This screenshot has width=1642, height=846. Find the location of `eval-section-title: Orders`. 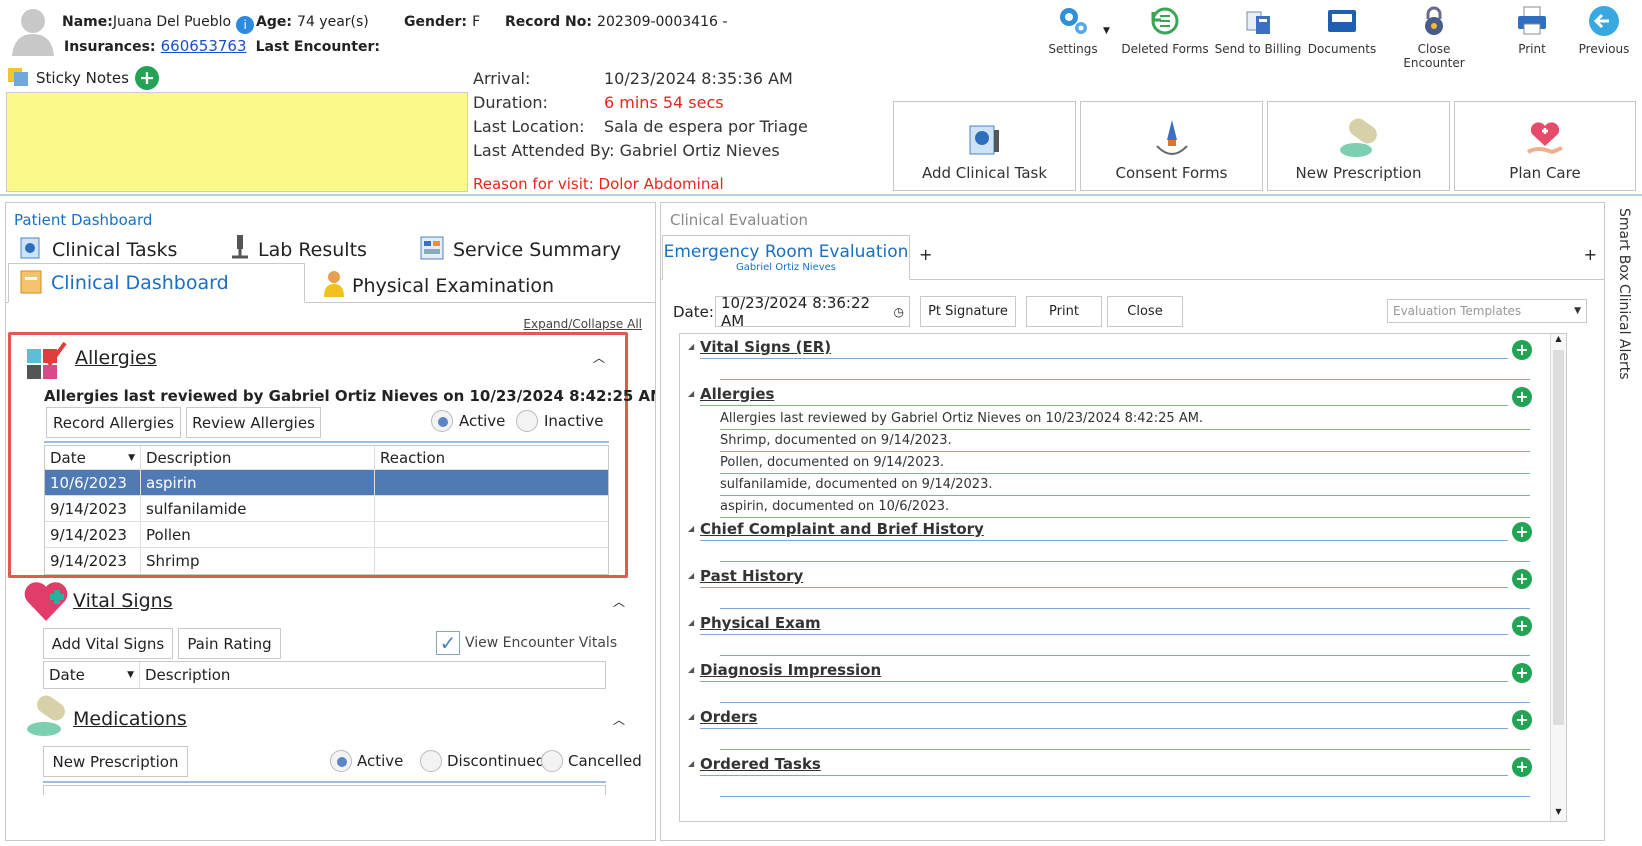

eval-section-title: Orders is located at coordinates (728, 717).